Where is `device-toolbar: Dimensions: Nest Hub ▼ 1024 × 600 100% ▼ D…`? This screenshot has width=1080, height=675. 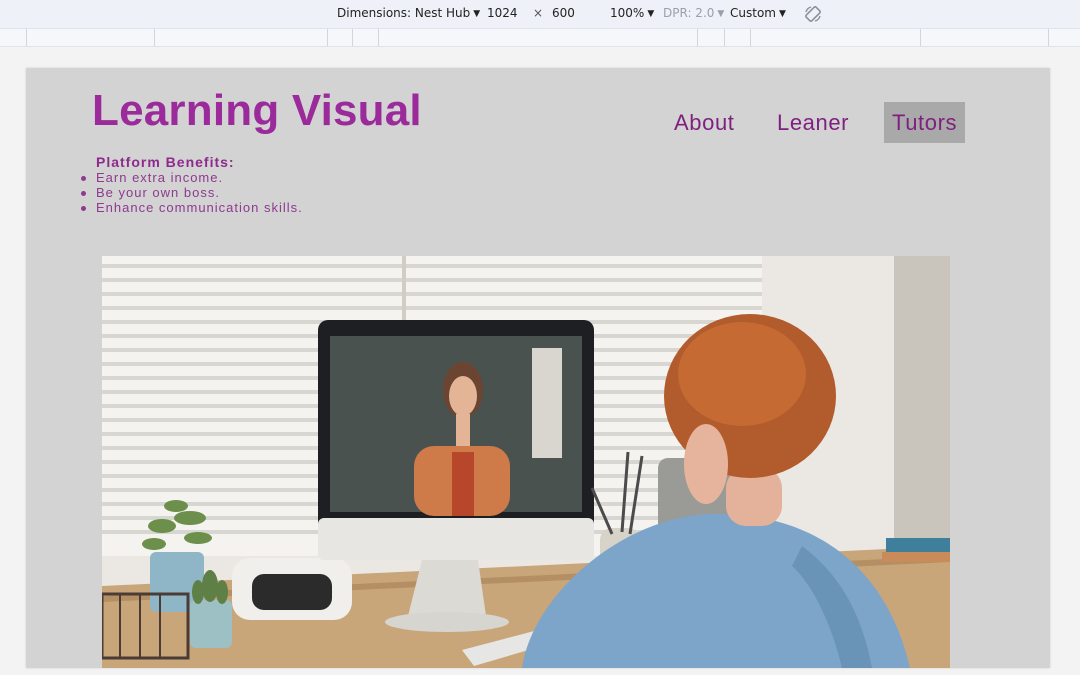
device-toolbar: Dimensions: Nest Hub ▼ 1024 × 600 100% ▼ D… is located at coordinates (540, 14).